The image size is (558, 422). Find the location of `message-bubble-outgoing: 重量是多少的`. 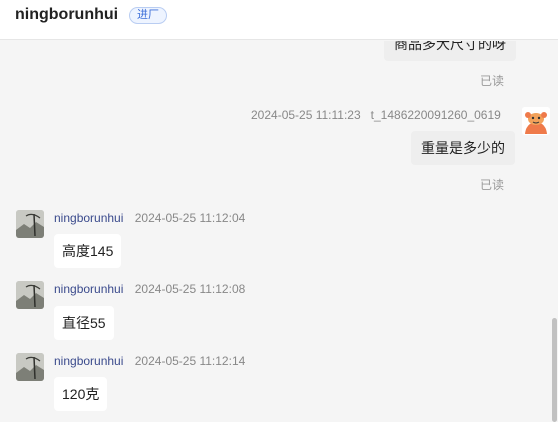

message-bubble-outgoing: 重量是多少的 is located at coordinates (463, 148).